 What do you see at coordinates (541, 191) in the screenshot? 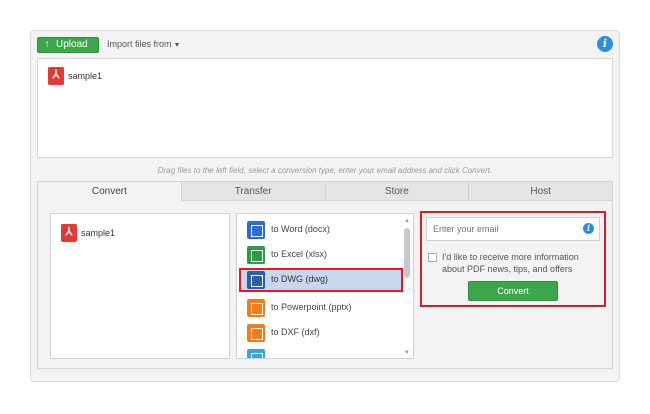
I see `tab-host: Host` at bounding box center [541, 191].